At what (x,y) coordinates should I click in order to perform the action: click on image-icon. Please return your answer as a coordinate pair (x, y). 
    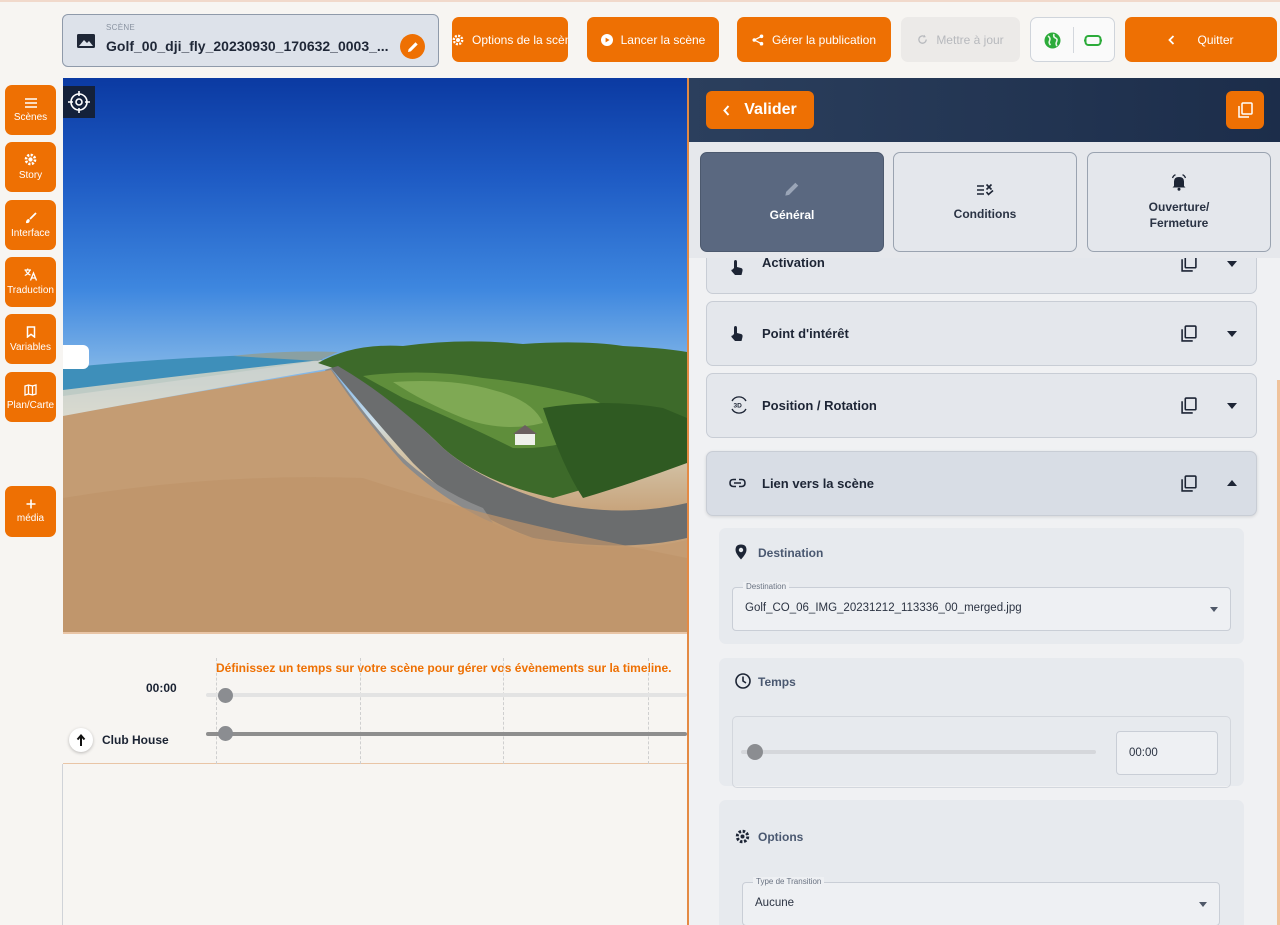
    Looking at the image, I should click on (86, 41).